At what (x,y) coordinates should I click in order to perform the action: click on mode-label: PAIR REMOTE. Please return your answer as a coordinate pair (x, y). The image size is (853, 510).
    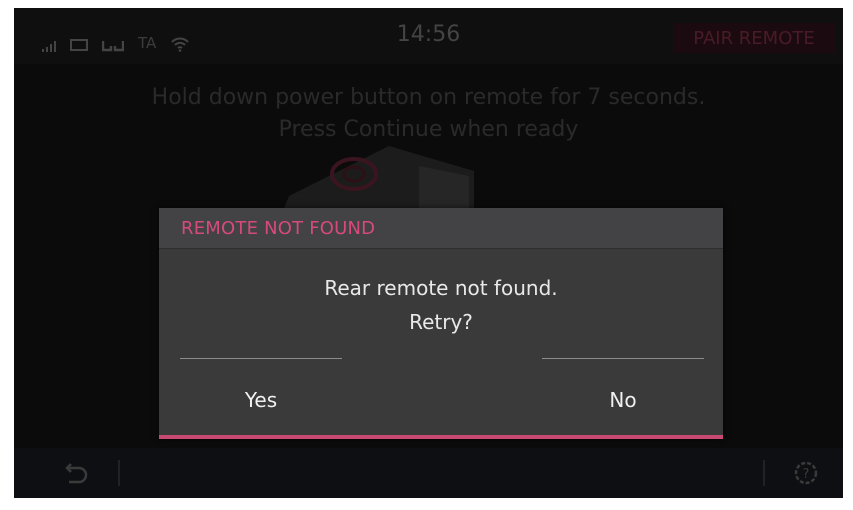
    Looking at the image, I should click on (754, 38).